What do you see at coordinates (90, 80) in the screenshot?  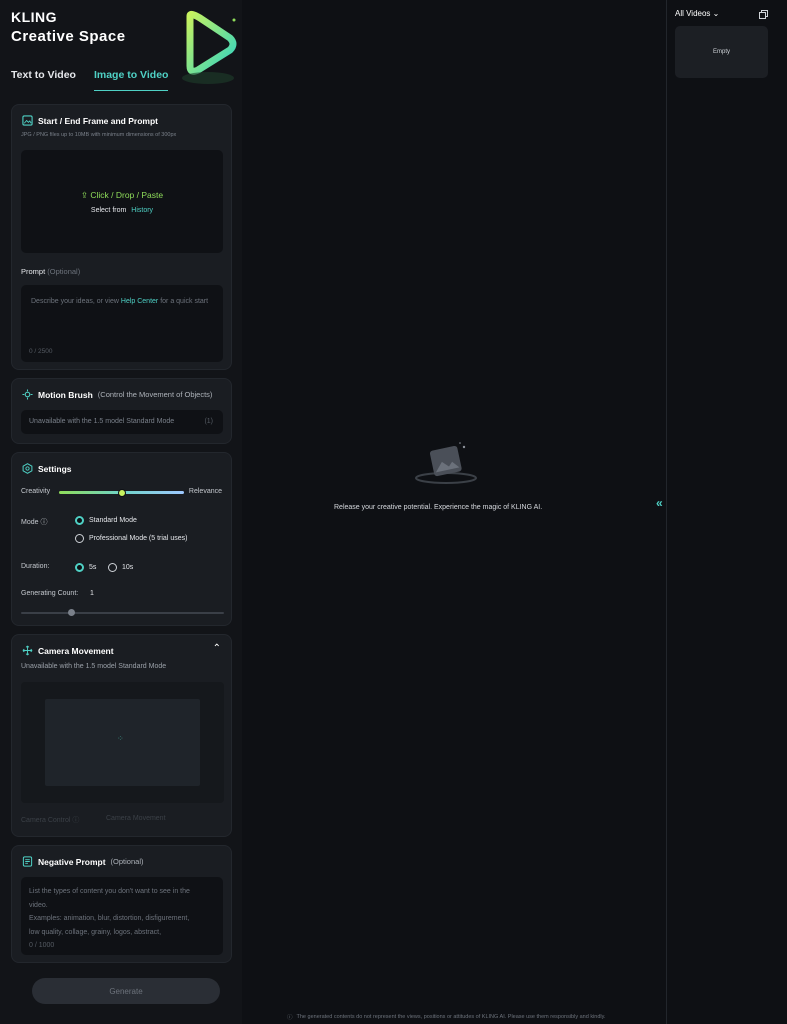 I see `mode-tabs: Text to Video Image to Video` at bounding box center [90, 80].